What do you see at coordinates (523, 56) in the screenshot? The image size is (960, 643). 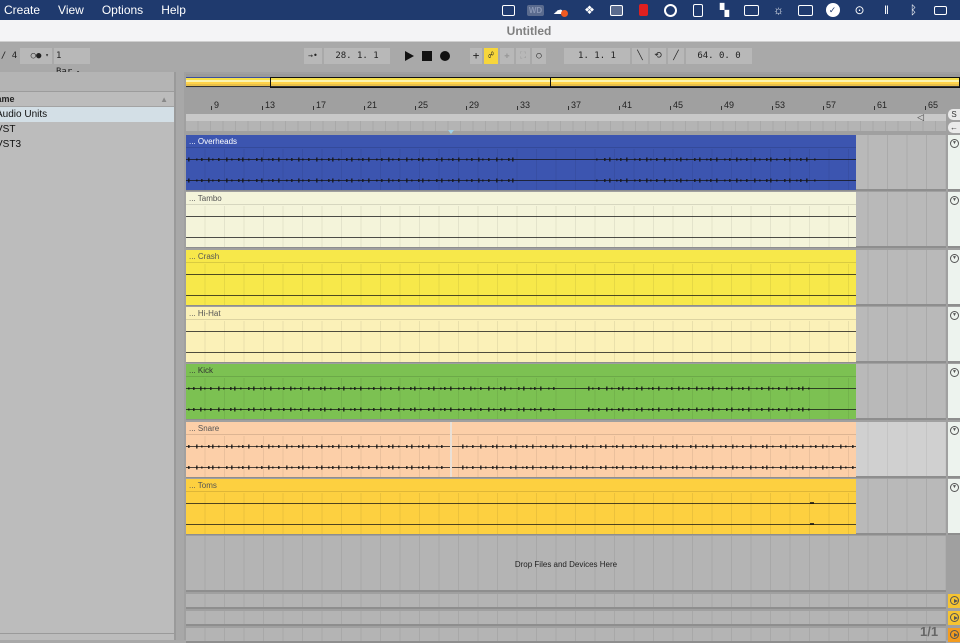 I see `capture-button: ⛶` at bounding box center [523, 56].